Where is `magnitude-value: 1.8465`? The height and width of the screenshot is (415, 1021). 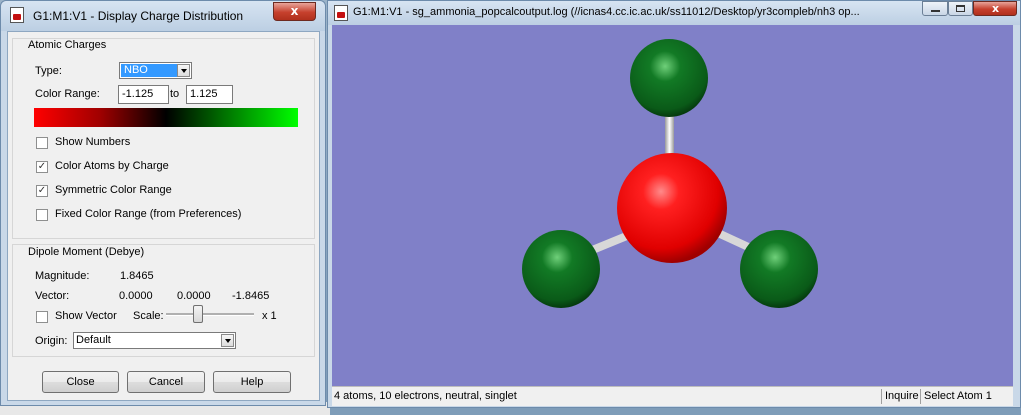
magnitude-value: 1.8465 is located at coordinates (137, 276).